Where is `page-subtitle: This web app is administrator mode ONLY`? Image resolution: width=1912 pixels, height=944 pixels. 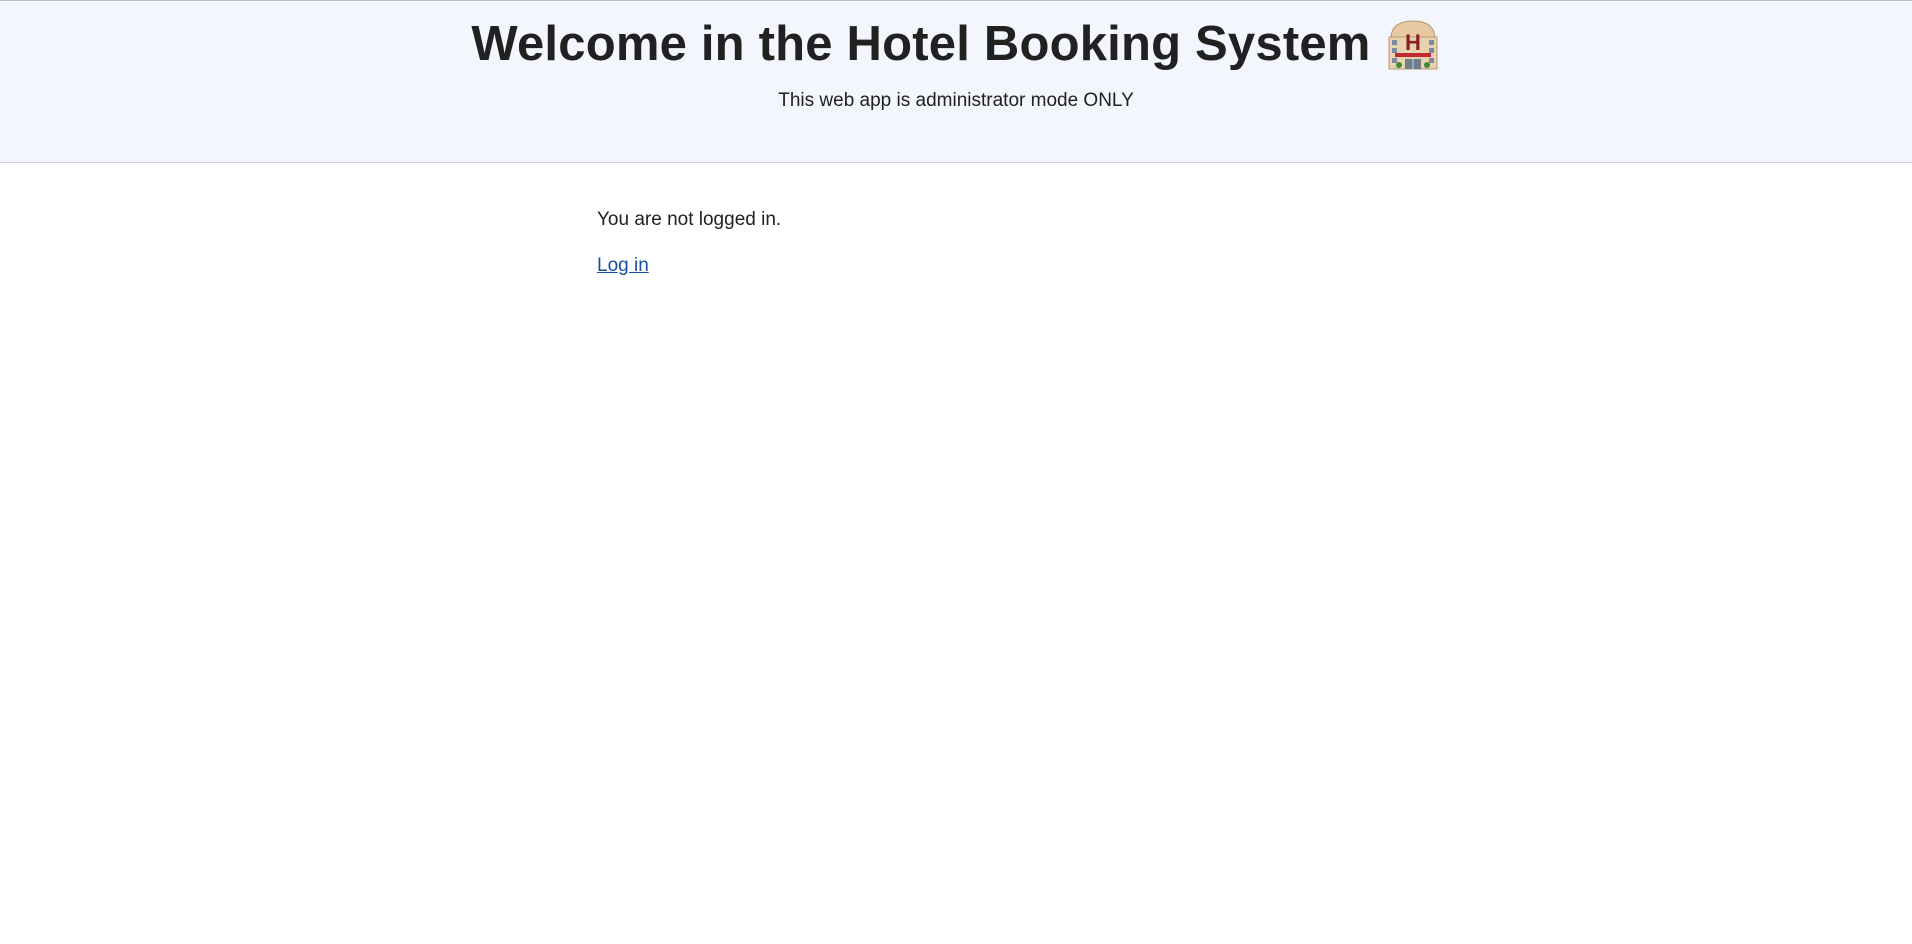 page-subtitle: This web app is administrator mode ONLY is located at coordinates (956, 100).